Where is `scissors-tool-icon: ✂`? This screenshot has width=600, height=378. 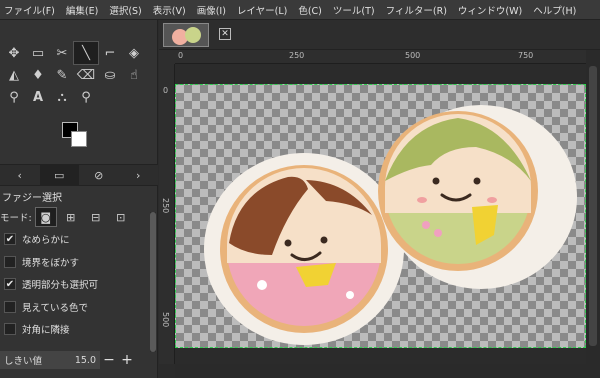 scissors-tool-icon: ✂ is located at coordinates (62, 53).